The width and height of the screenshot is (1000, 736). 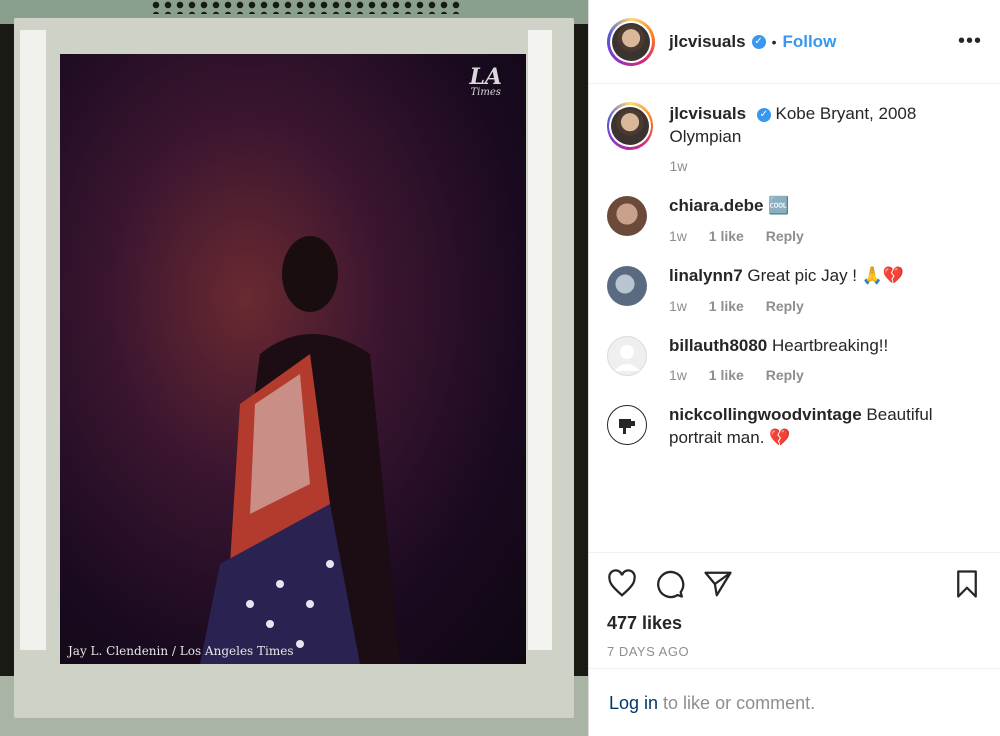 What do you see at coordinates (707, 42) in the screenshot?
I see `author-username: jlcvisuals` at bounding box center [707, 42].